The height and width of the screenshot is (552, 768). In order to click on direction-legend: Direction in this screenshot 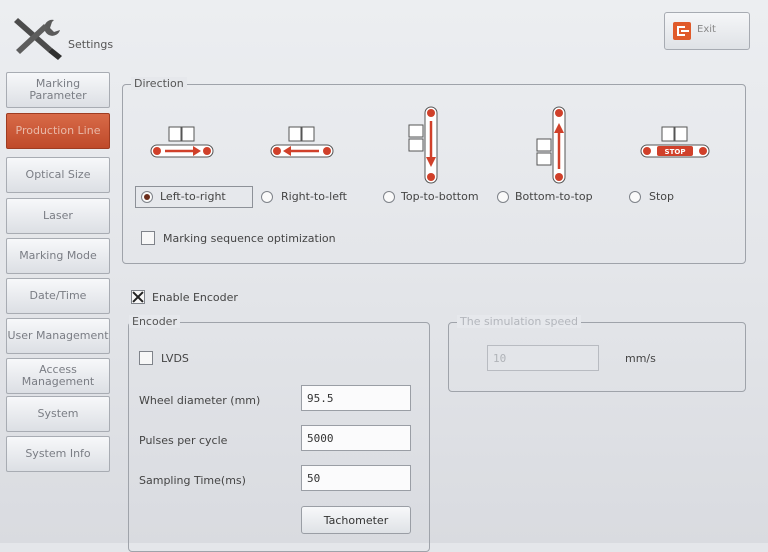, I will do `click(159, 83)`.